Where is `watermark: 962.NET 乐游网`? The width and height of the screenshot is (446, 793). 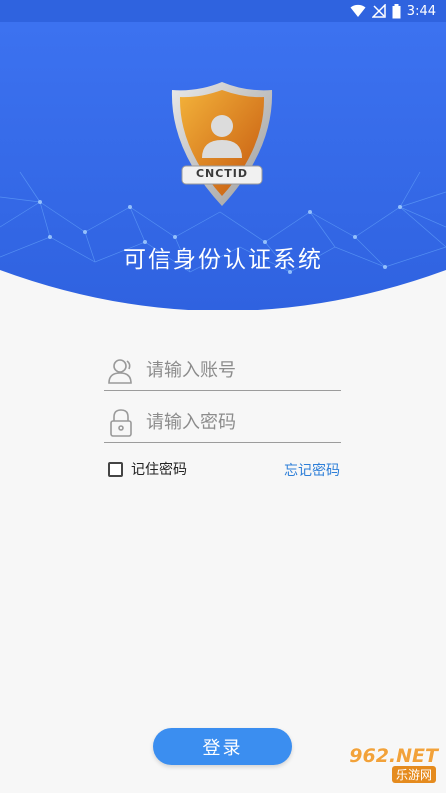 watermark: 962.NET 乐游网 is located at coordinates (372, 765).